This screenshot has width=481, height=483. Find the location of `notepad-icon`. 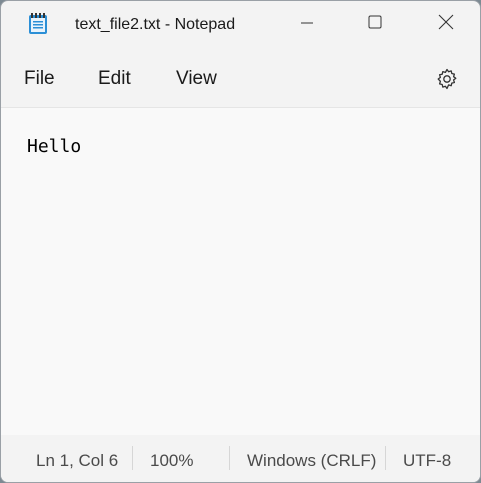

notepad-icon is located at coordinates (38, 24).